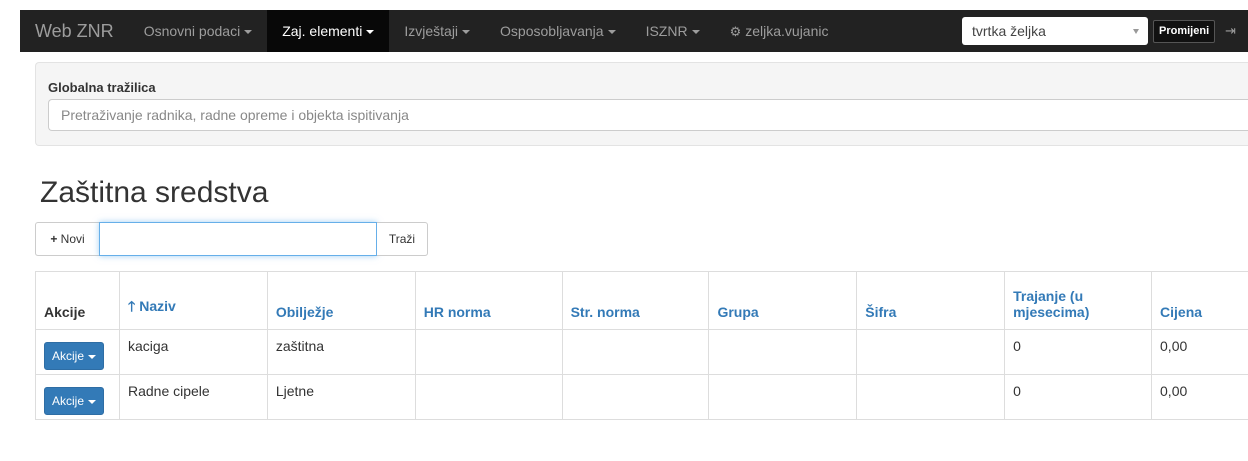 The width and height of the screenshot is (1248, 461). I want to click on header-grupa: Grupa, so click(783, 300).